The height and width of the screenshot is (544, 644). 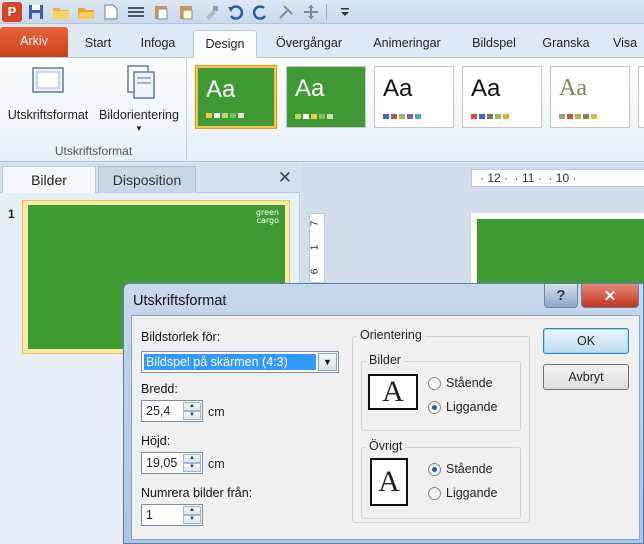 What do you see at coordinates (149, 515) in the screenshot?
I see `number-from-value: 1` at bounding box center [149, 515].